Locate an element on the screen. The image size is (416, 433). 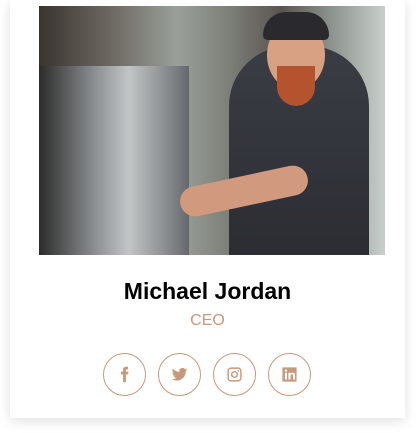
facebook-button is located at coordinates (124, 374).